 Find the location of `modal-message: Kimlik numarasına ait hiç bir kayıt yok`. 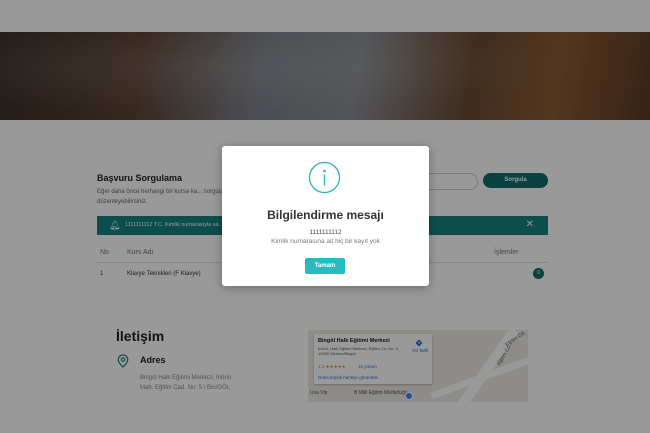

modal-message: Kimlik numarasına ait hiç bir kayıt yok is located at coordinates (325, 241).